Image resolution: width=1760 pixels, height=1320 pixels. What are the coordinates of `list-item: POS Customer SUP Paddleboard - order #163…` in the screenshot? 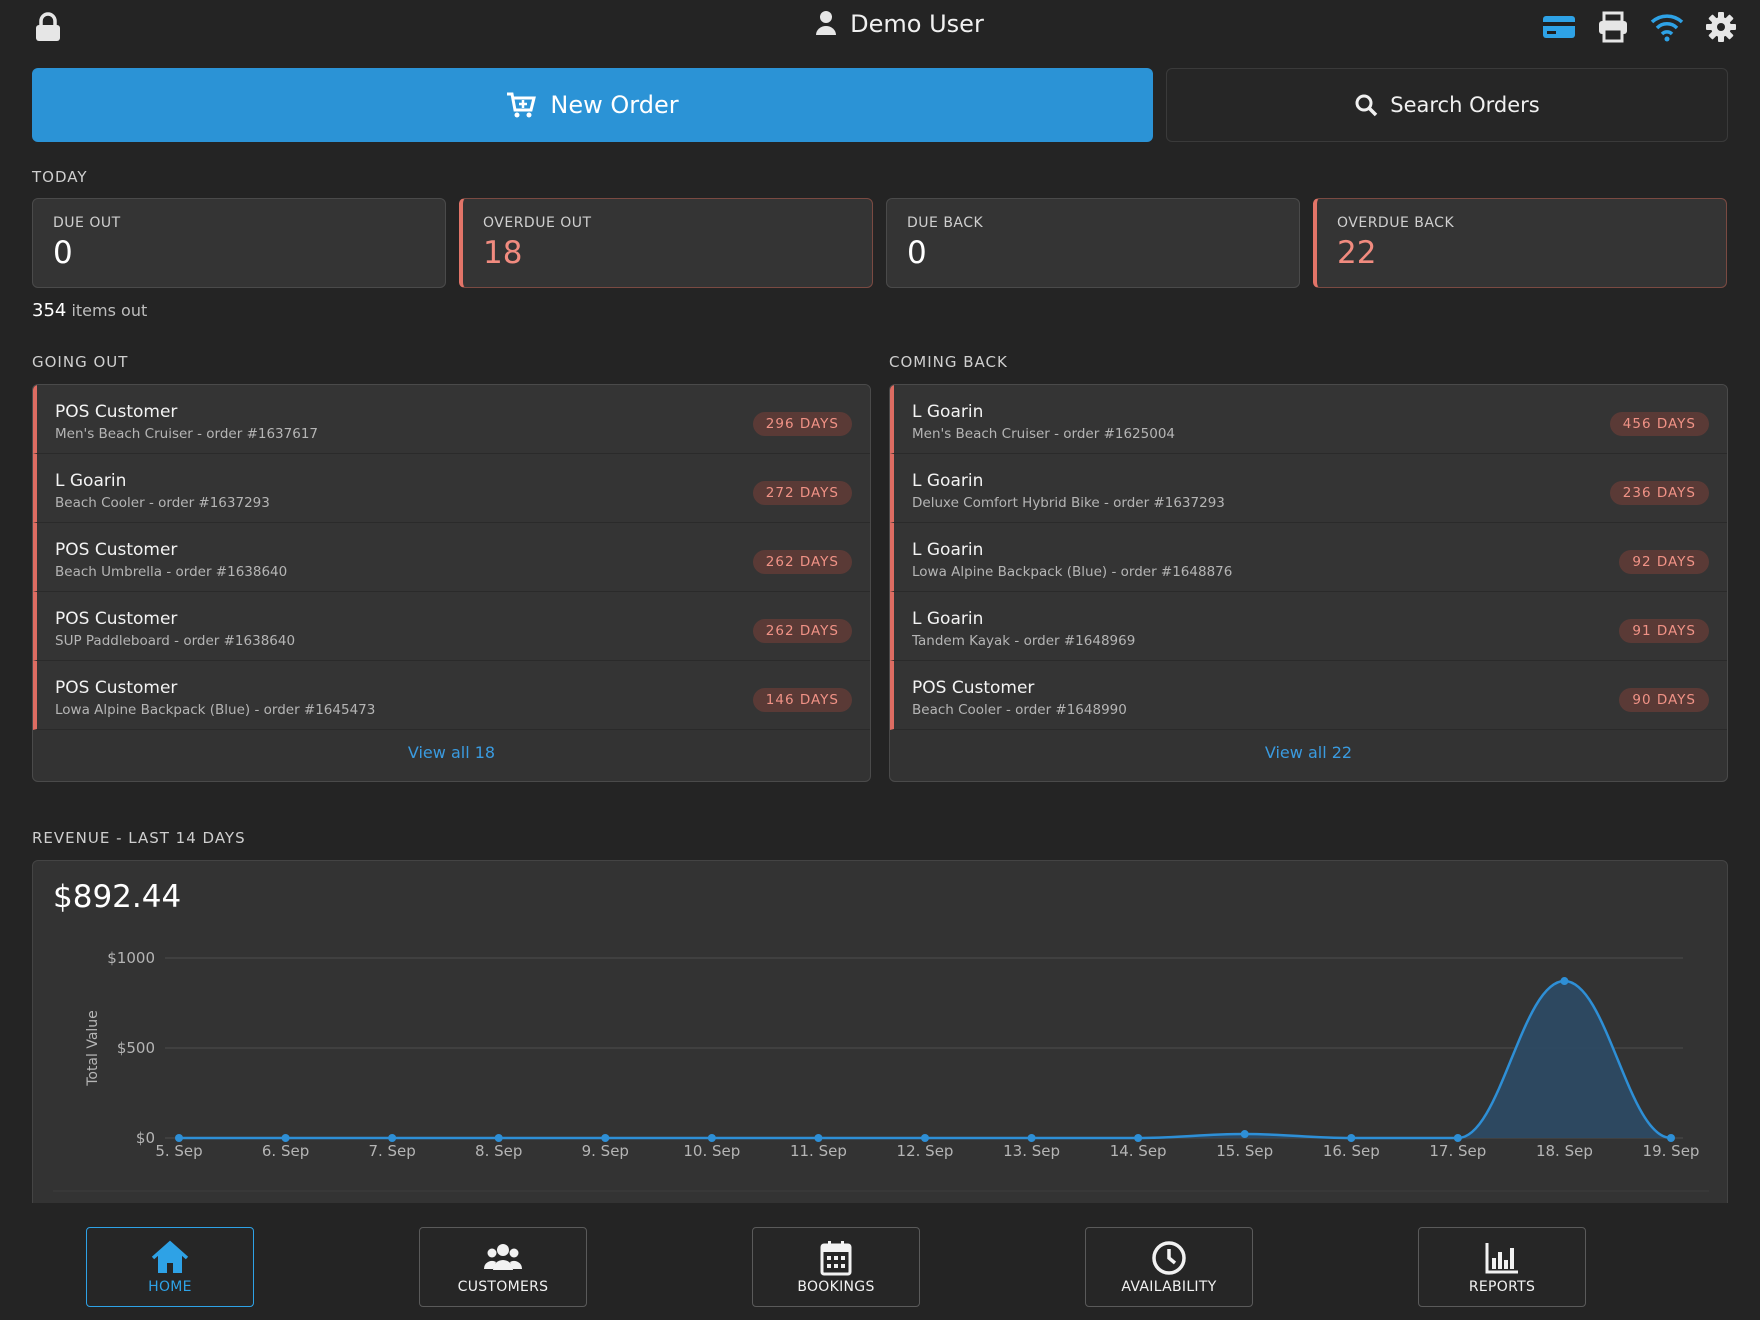 It's located at (451, 626).